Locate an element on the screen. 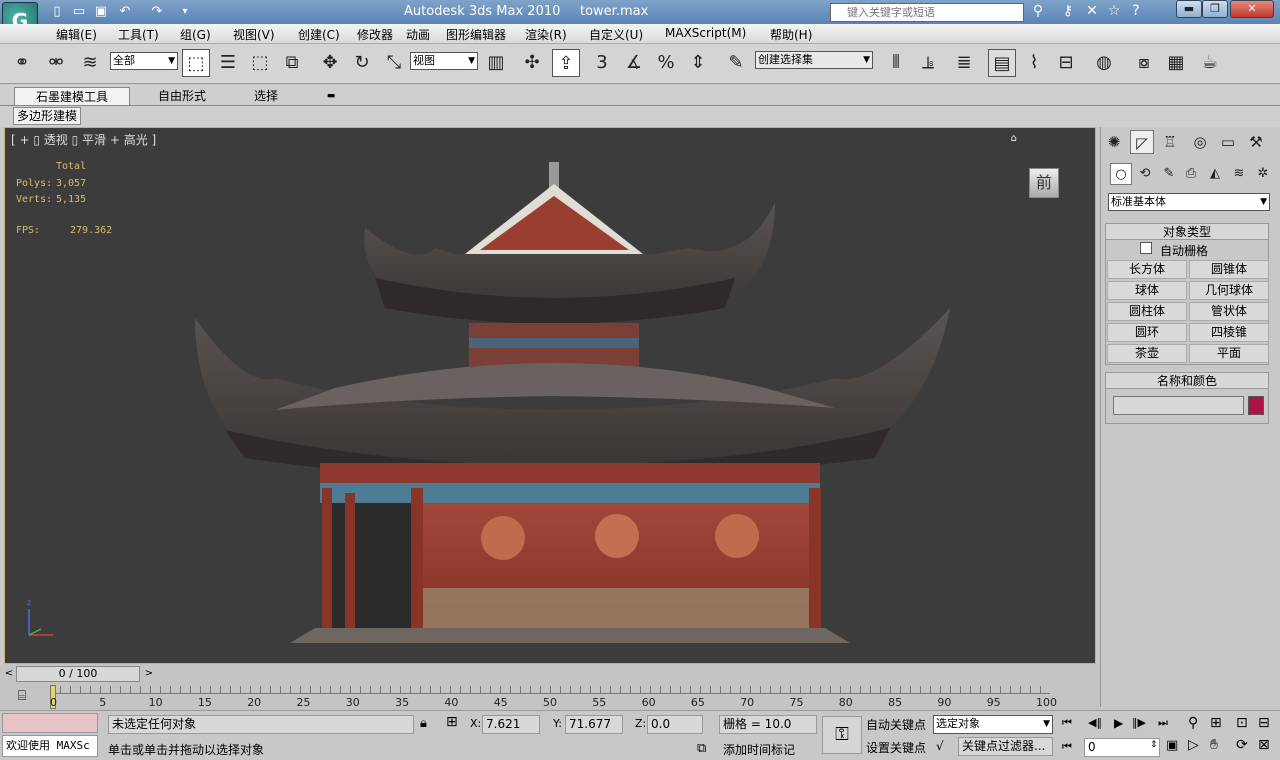 The height and width of the screenshot is (760, 1280). maxscript-listener-pink is located at coordinates (50, 723).